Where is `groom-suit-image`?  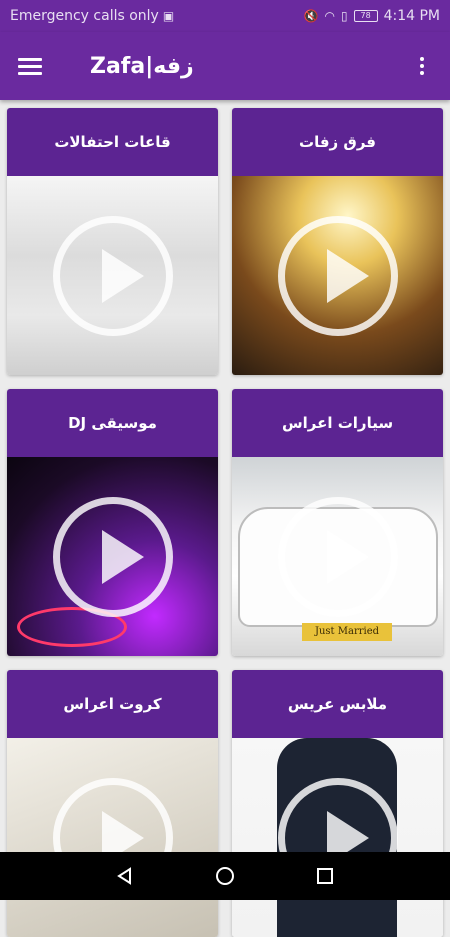
groom-suit-image is located at coordinates (337, 837).